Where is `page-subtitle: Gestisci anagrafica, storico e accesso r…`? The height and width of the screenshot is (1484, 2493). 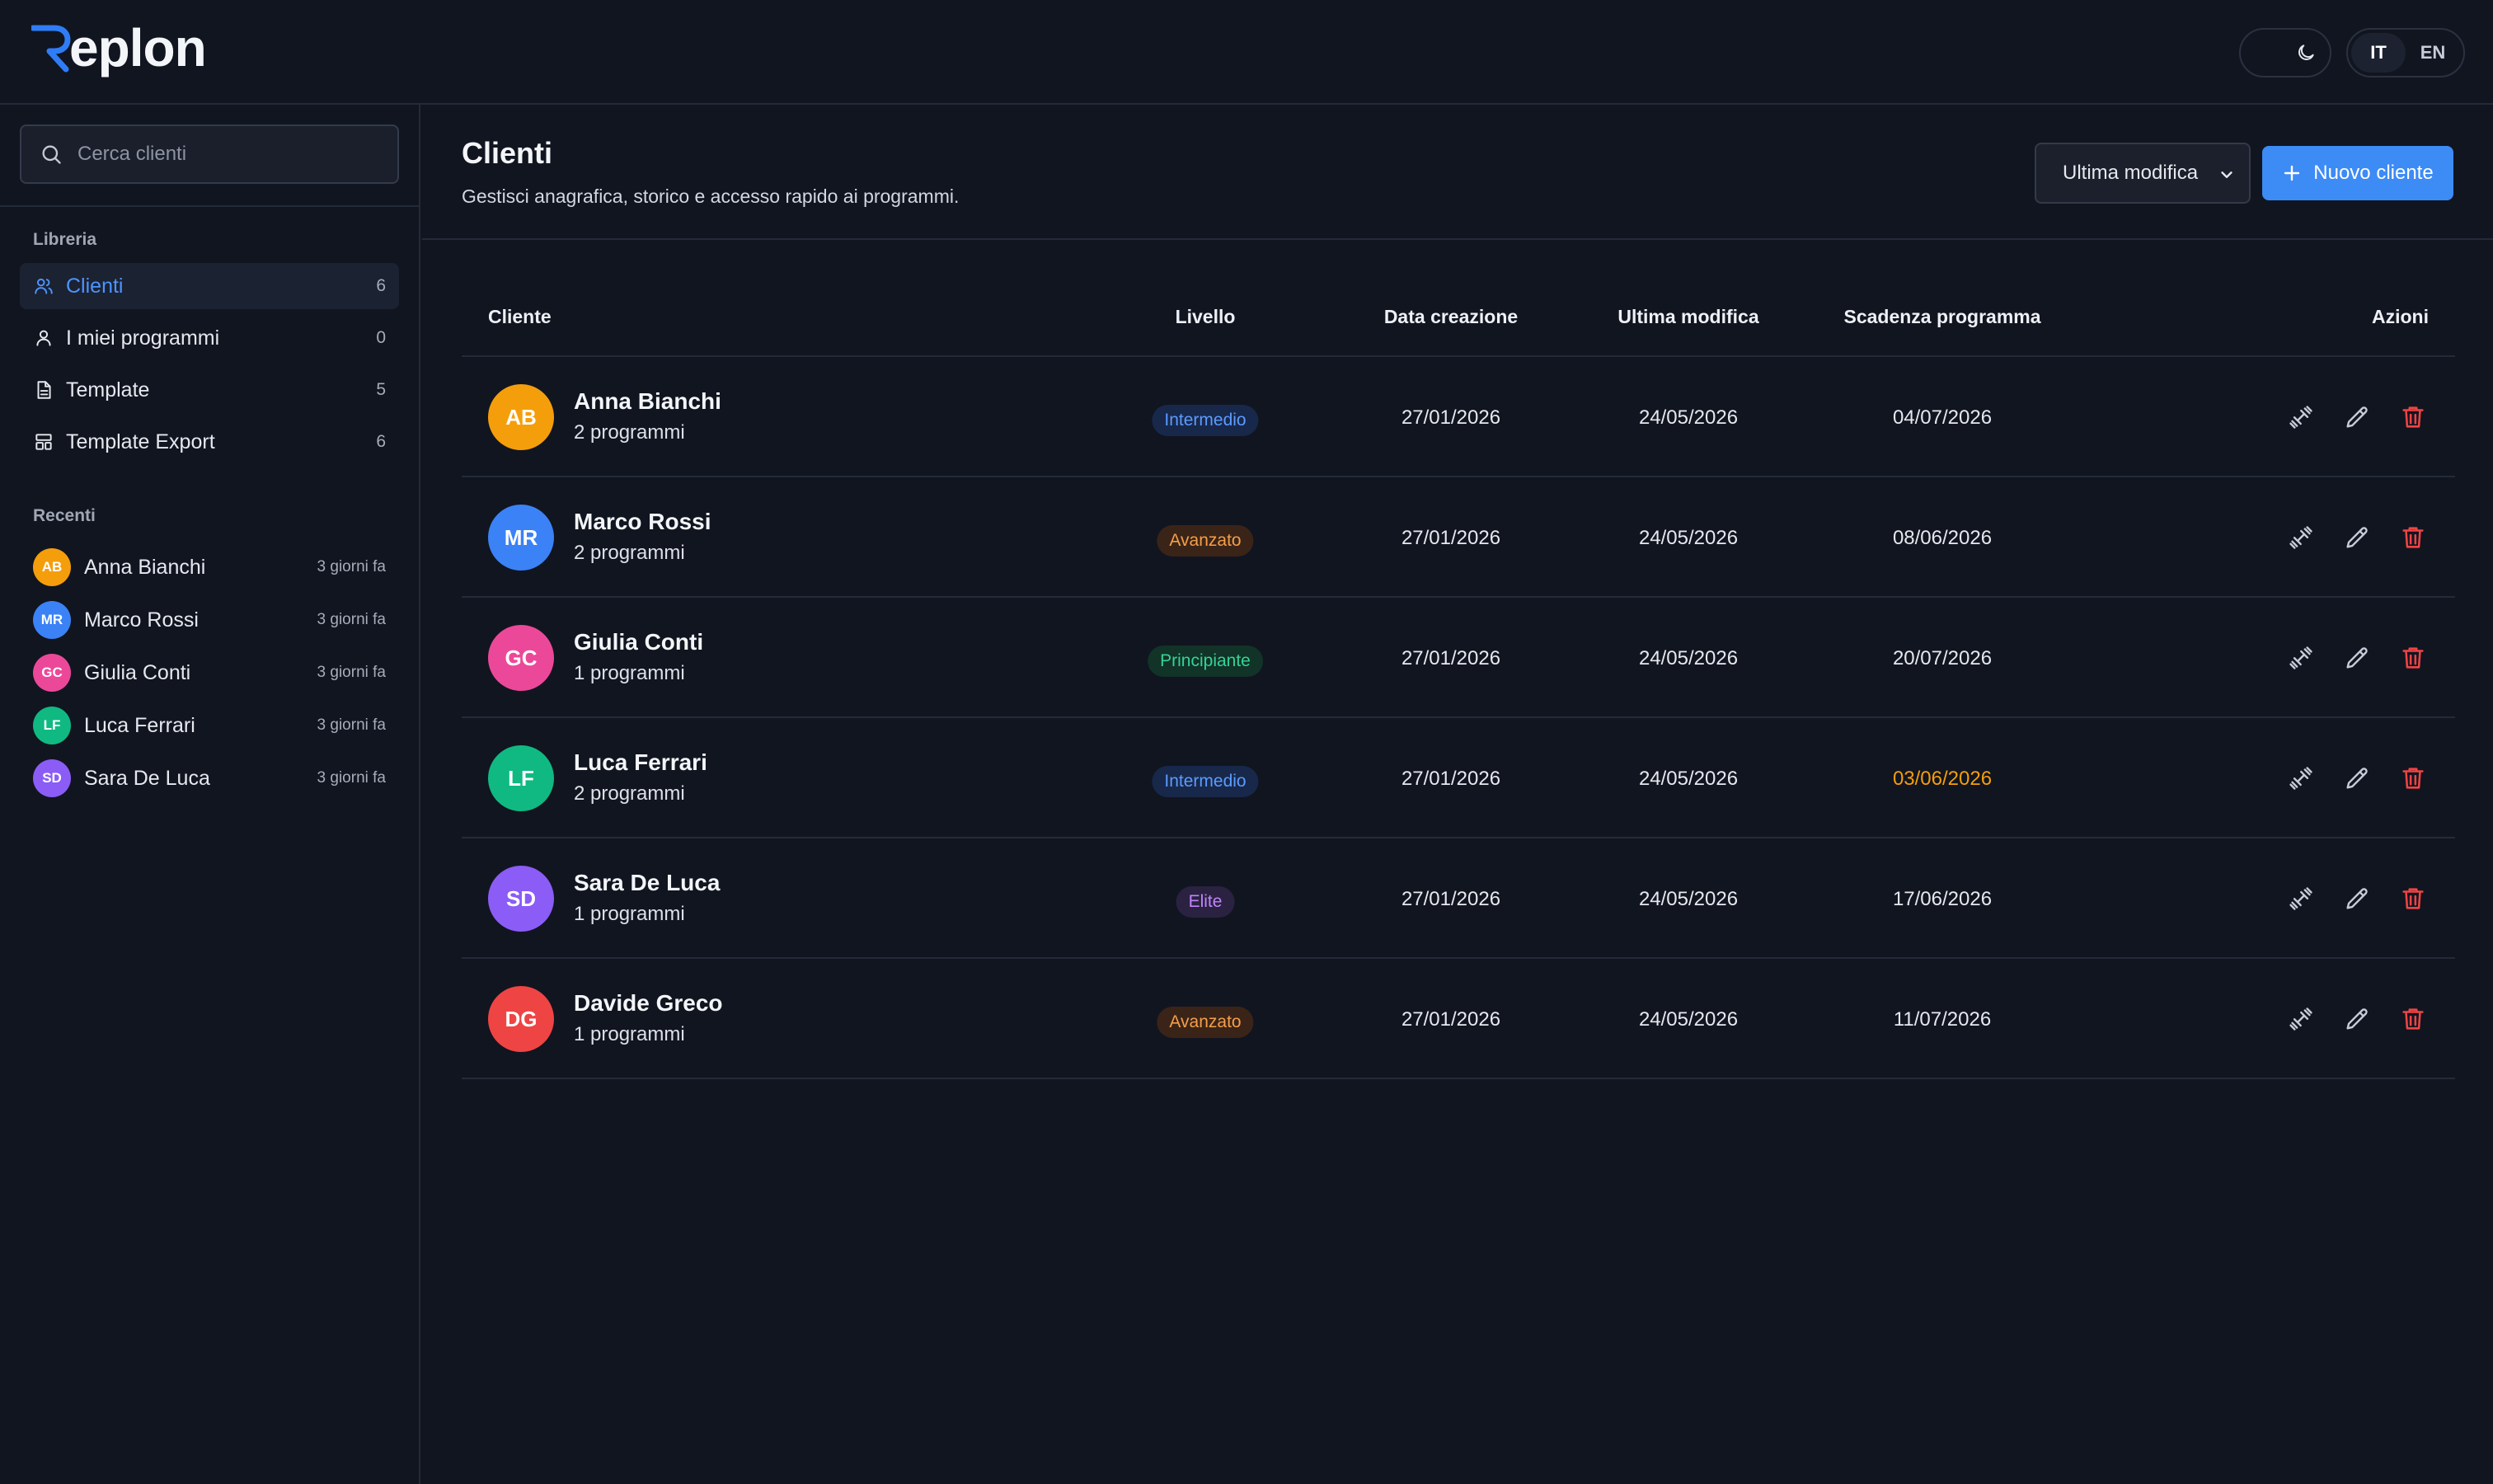 page-subtitle: Gestisci anagrafica, storico e accesso r… is located at coordinates (711, 196).